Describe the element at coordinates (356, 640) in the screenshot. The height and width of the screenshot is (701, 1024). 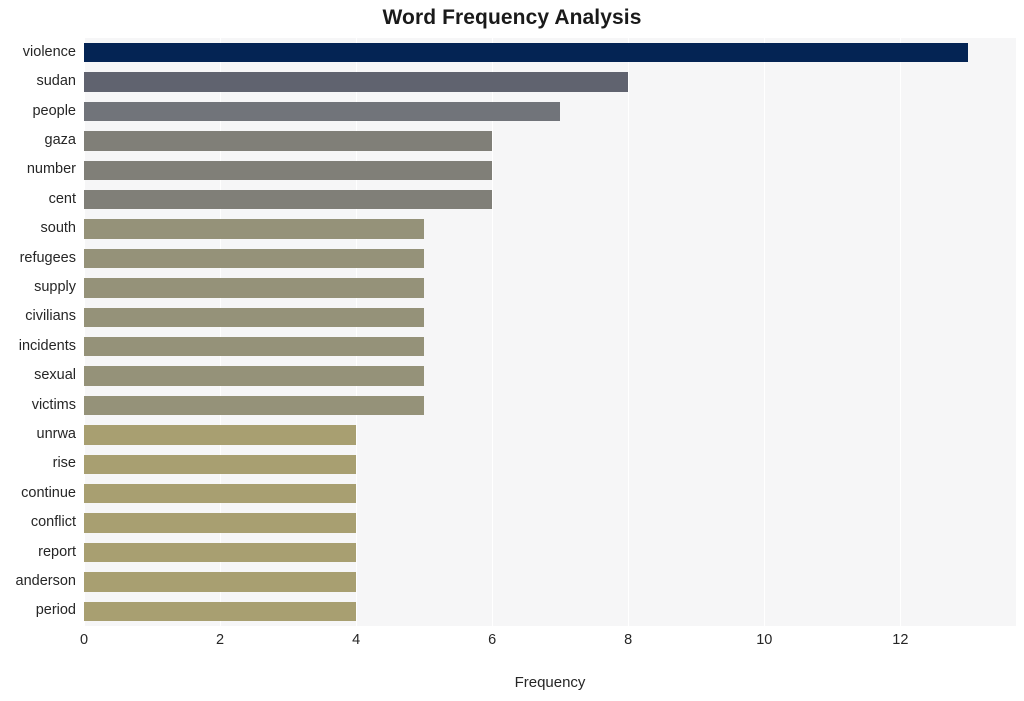
I see `x-tick-label-4: 4` at that location.